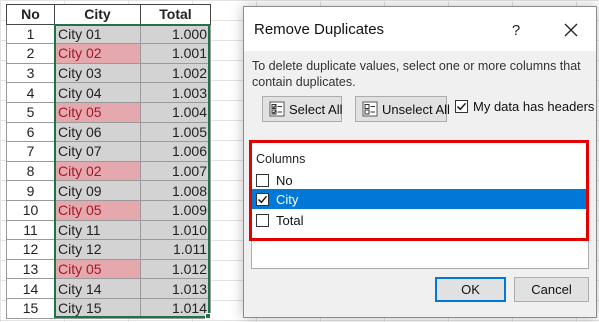 The height and width of the screenshot is (322, 599). I want to click on cell-total: 1.006, so click(175, 151).